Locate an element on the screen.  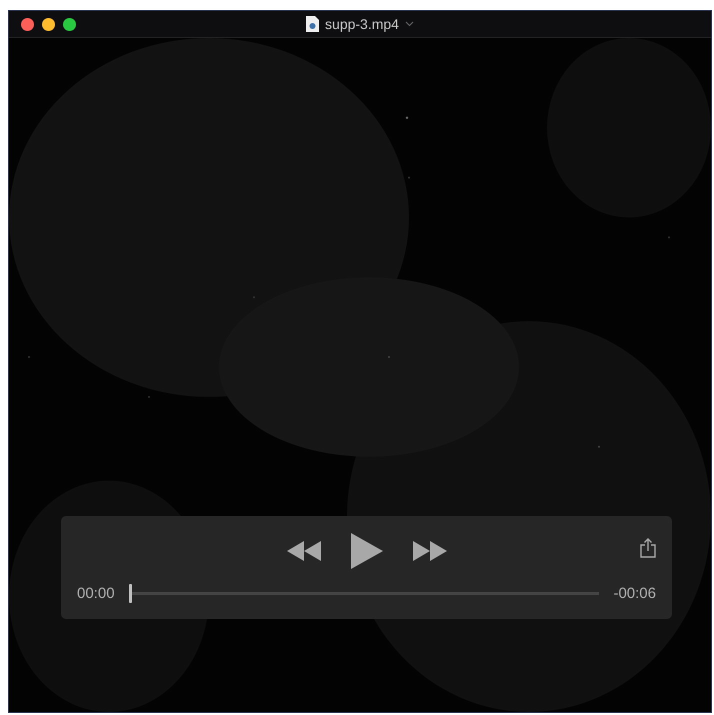
rewind-button is located at coordinates (303, 551).